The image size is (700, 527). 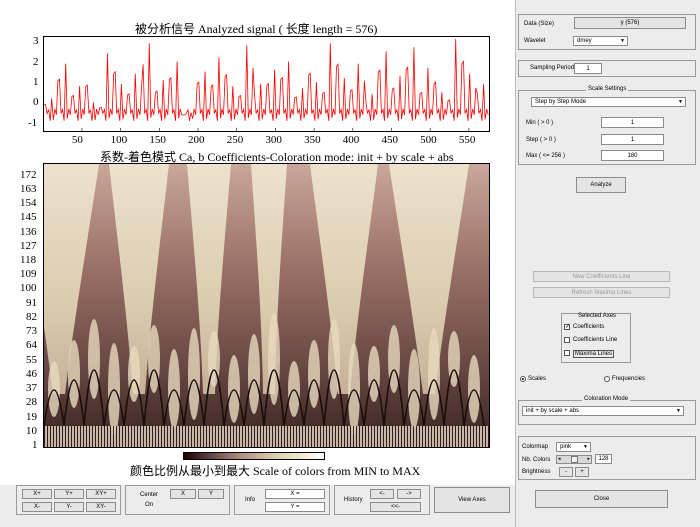 I want to click on maxima-lines-checkbox-label: Maxima Lines, so click(x=594, y=354).